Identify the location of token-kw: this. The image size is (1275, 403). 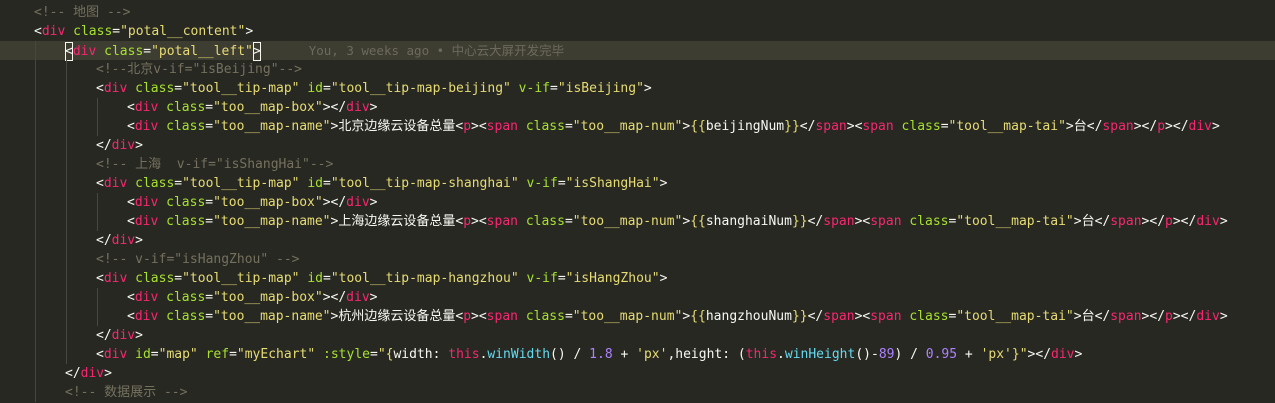
(761, 354).